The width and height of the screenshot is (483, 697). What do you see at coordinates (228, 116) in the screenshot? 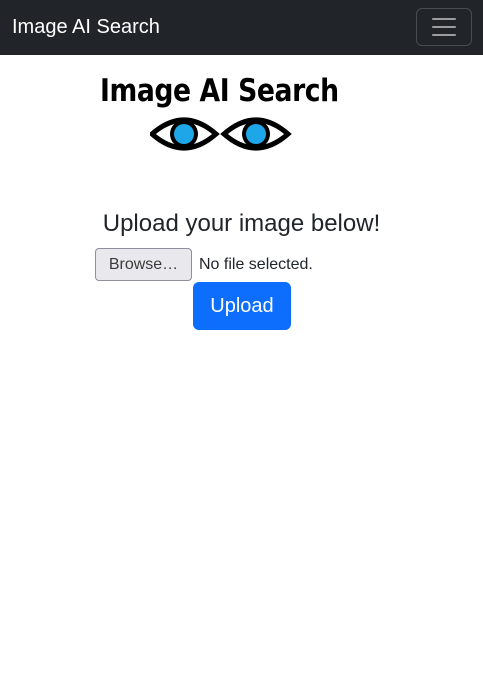
I see `logo: Image AI Search` at bounding box center [228, 116].